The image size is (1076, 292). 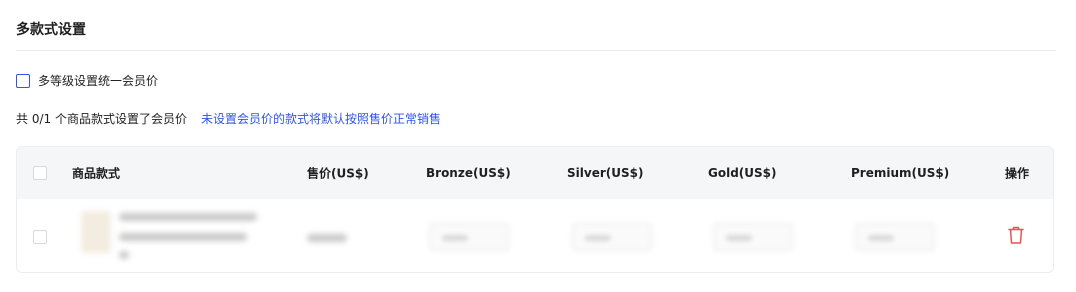 I want to click on summary-text: 共 0/1 个商品款式设置了会员价, so click(x=101, y=119).